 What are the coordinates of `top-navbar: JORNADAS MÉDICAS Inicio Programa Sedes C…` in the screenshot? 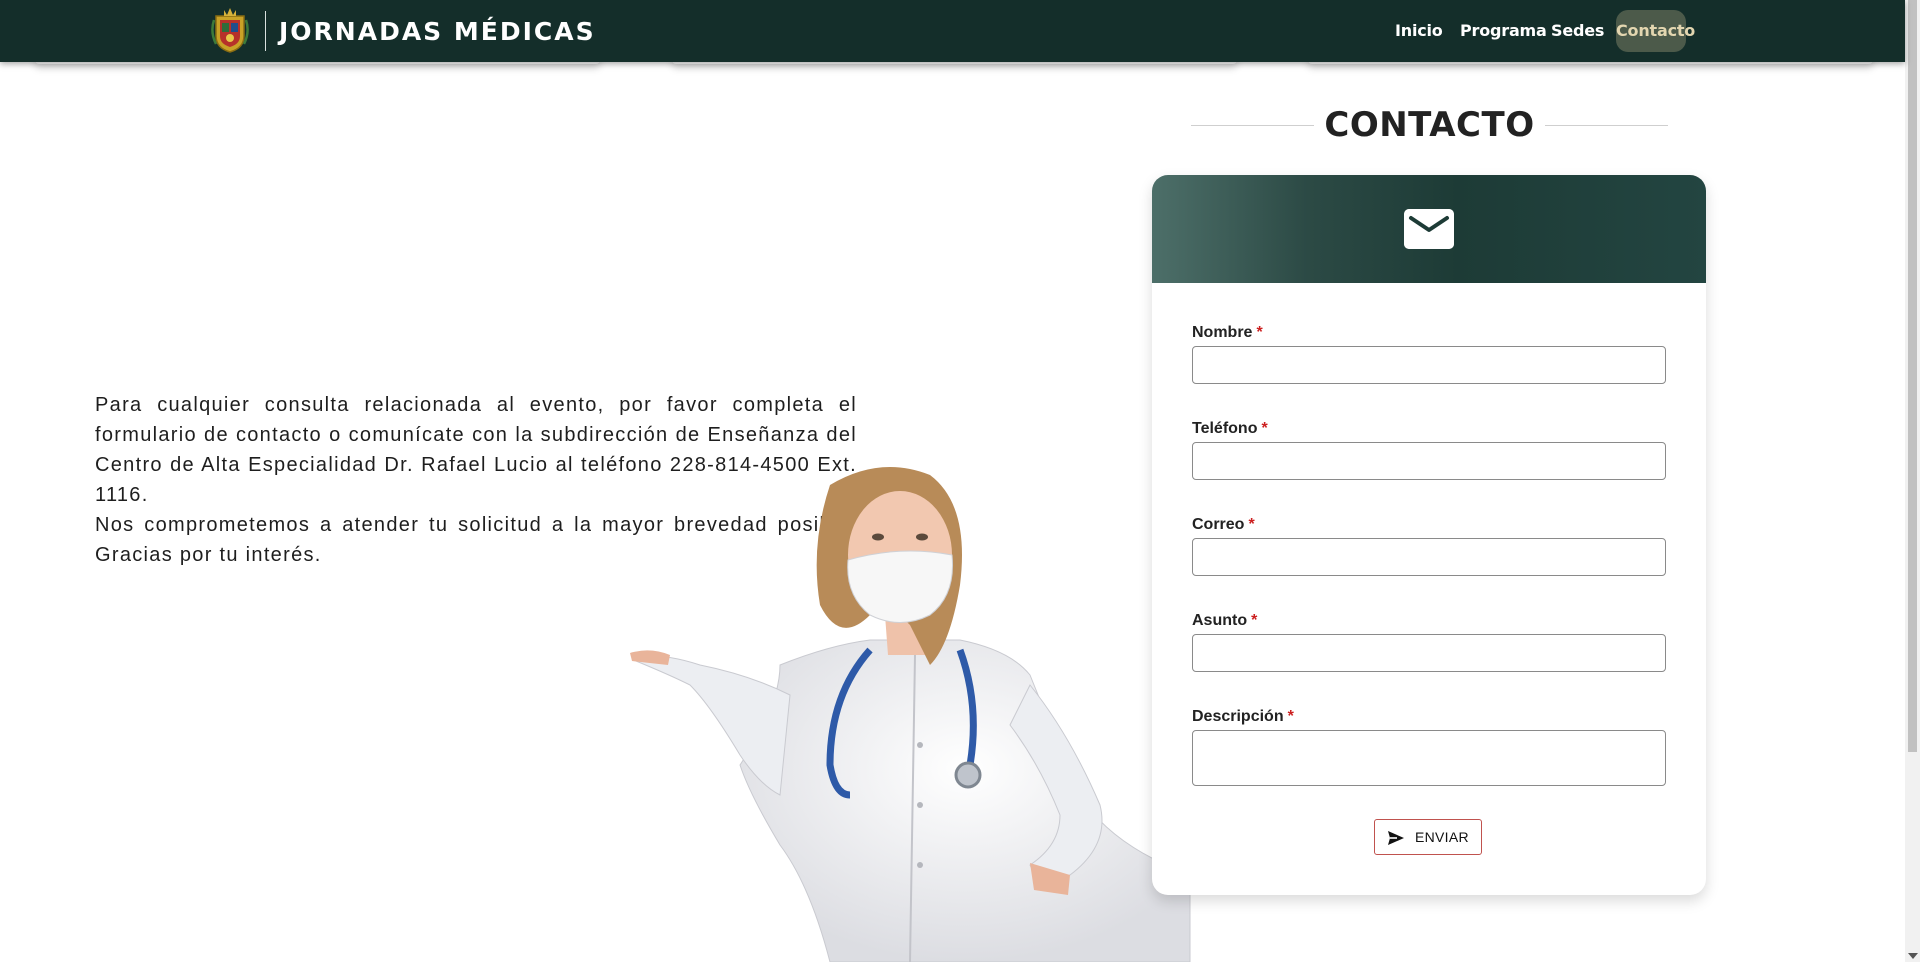 It's located at (952, 31).